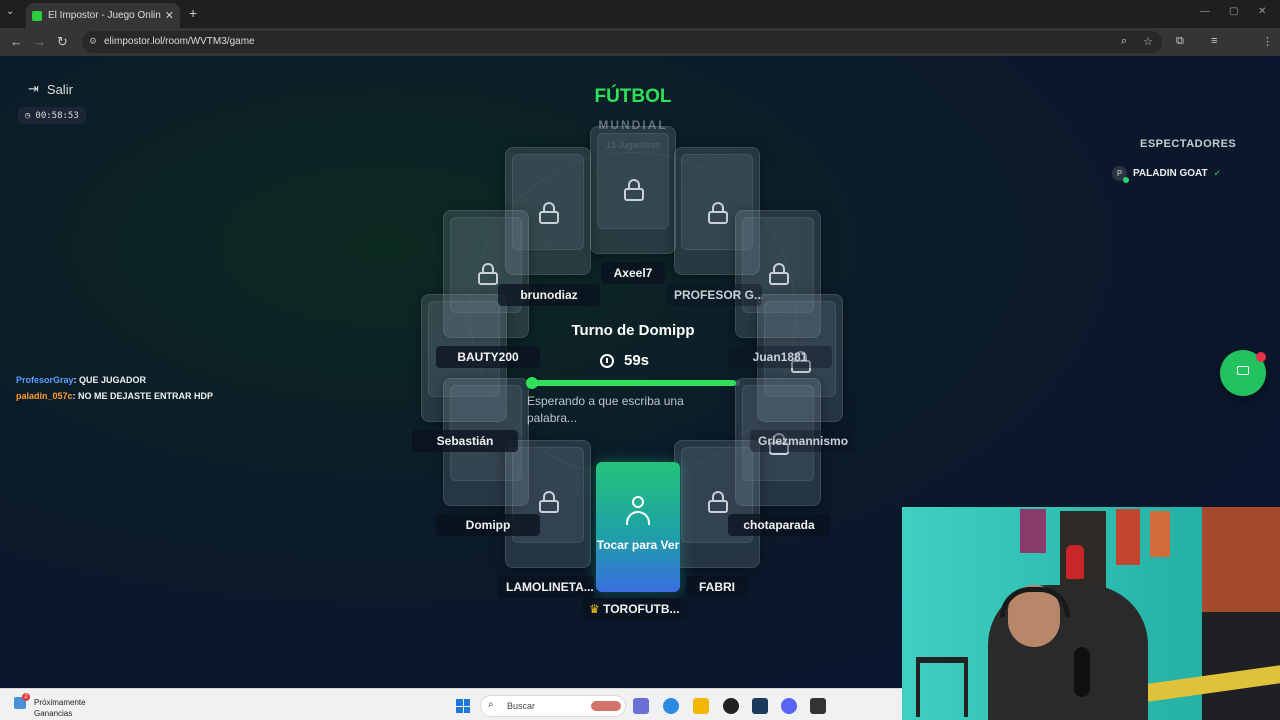 This screenshot has width=1280, height=720. I want to click on stool, so click(942, 687).